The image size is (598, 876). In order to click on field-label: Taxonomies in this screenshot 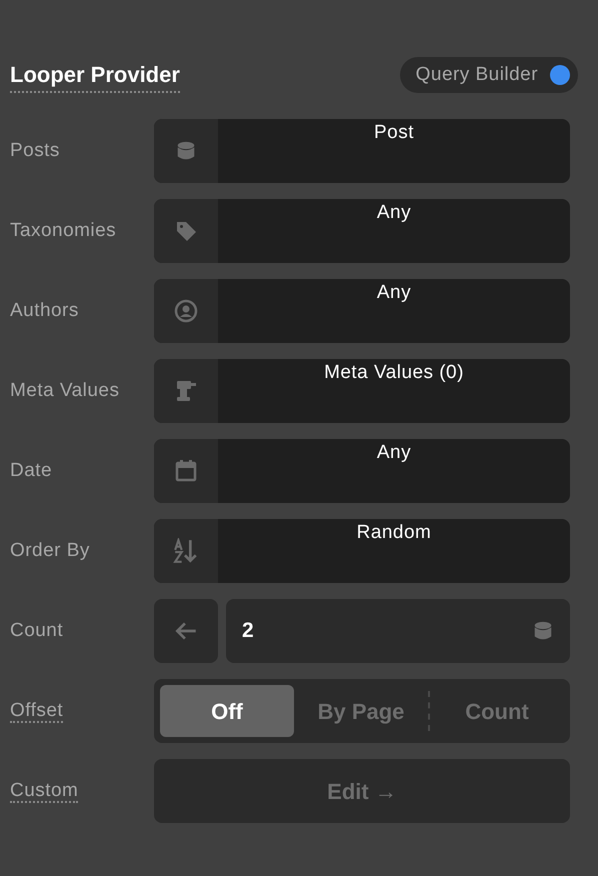, I will do `click(63, 230)`.